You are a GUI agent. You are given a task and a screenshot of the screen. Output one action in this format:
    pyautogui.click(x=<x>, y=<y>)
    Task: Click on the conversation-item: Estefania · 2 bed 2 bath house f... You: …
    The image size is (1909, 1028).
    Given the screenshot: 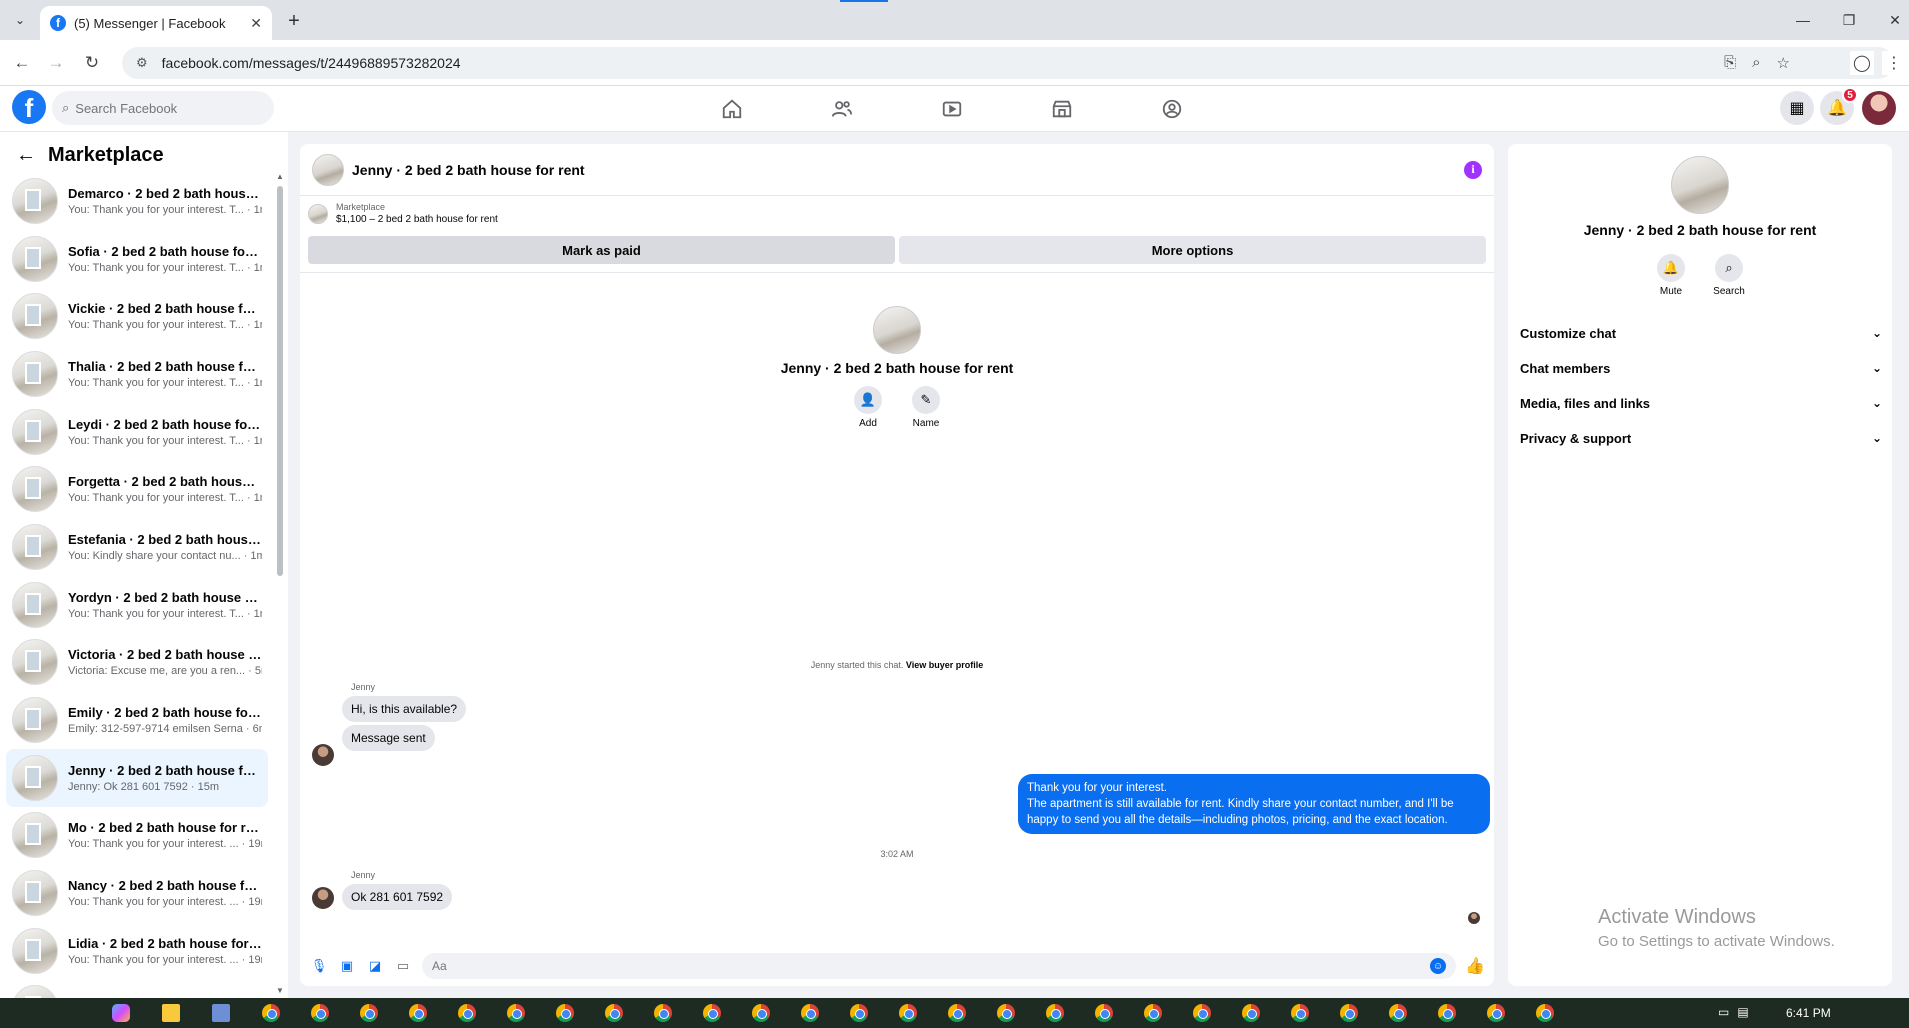 What is the action you would take?
    pyautogui.click(x=137, y=547)
    